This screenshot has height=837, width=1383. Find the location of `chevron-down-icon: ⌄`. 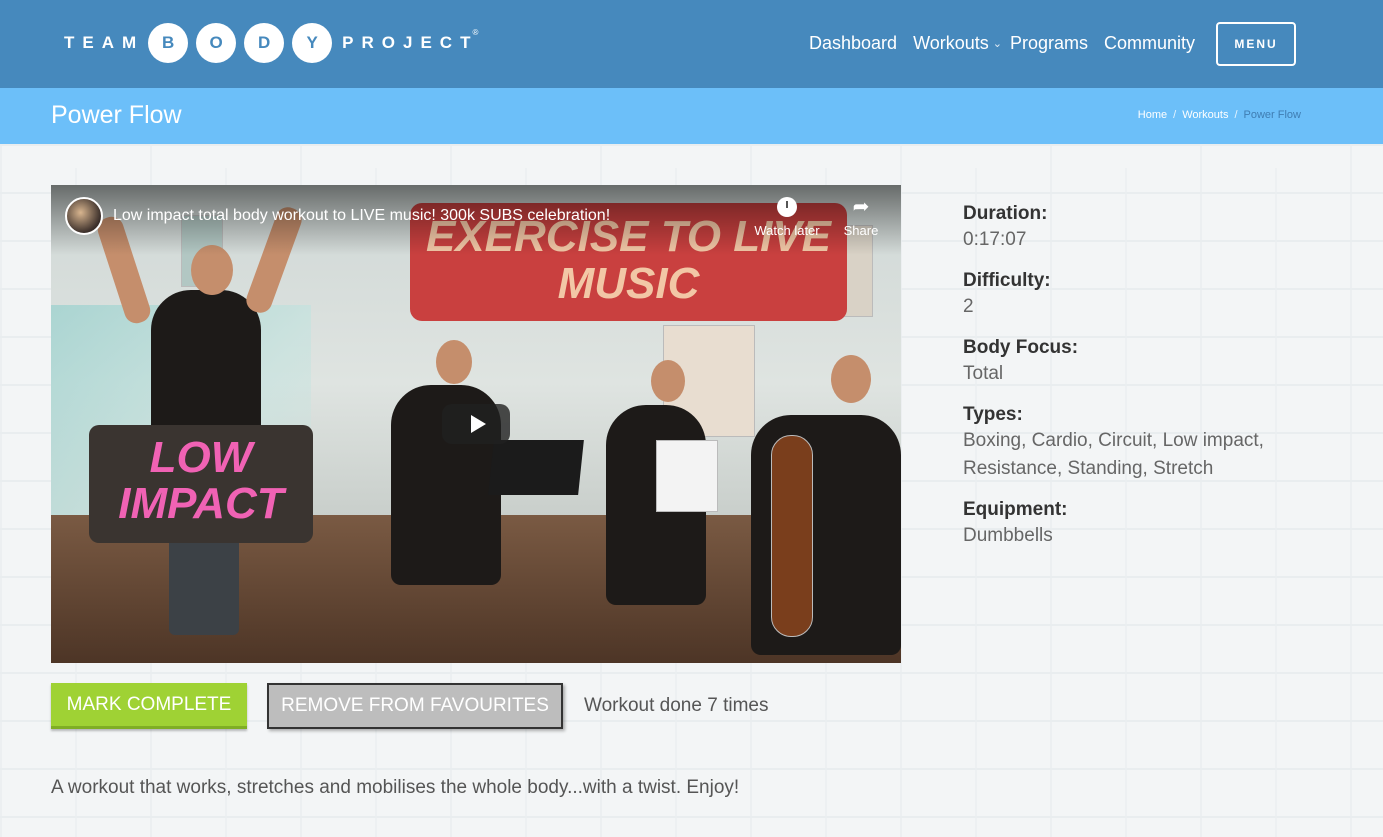

chevron-down-icon: ⌄ is located at coordinates (997, 43).